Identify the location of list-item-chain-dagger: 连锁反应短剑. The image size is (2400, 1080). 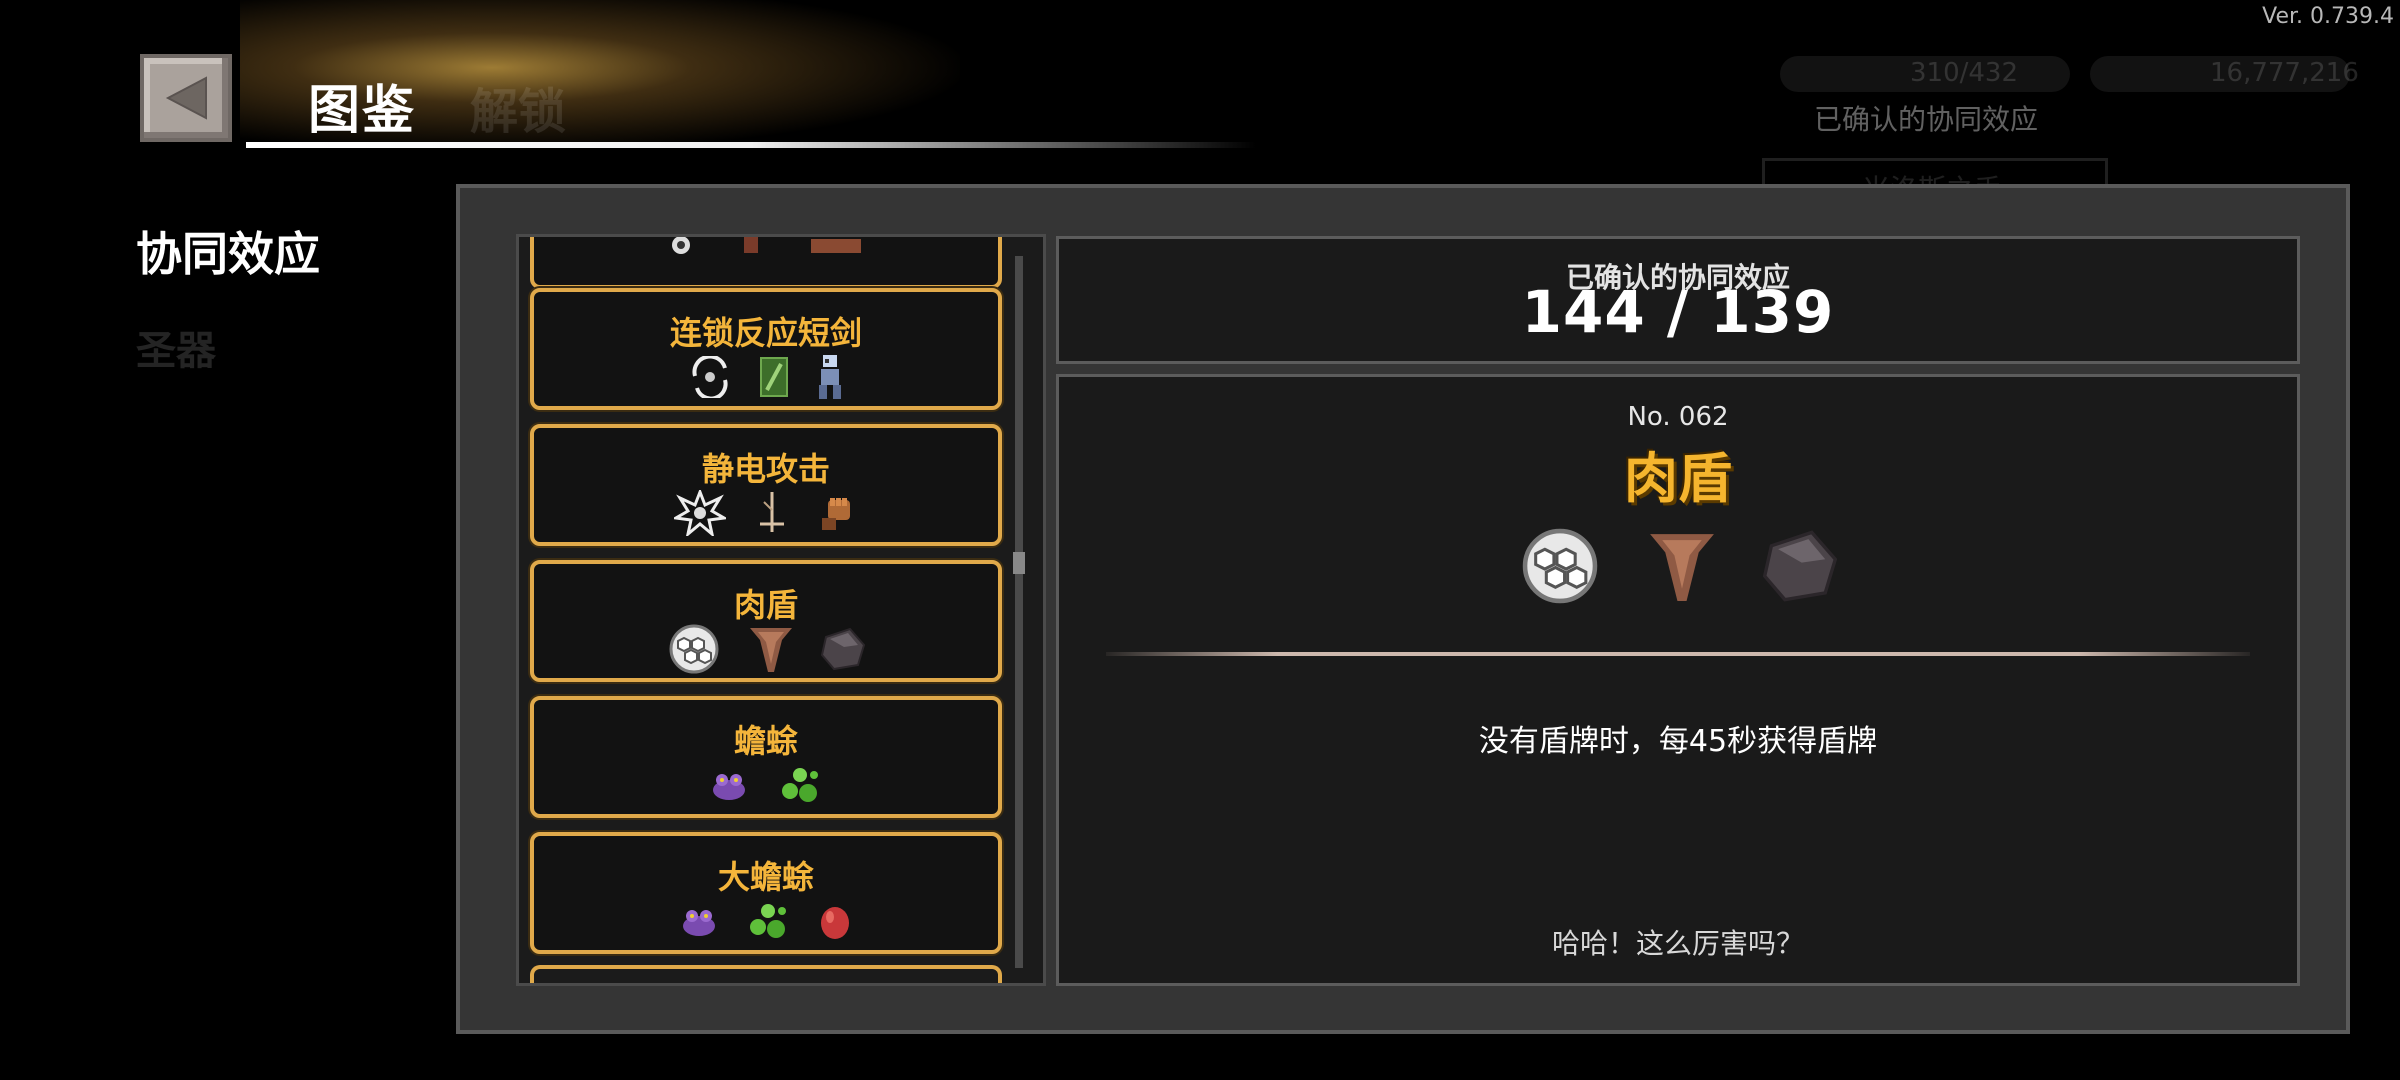
(766, 349).